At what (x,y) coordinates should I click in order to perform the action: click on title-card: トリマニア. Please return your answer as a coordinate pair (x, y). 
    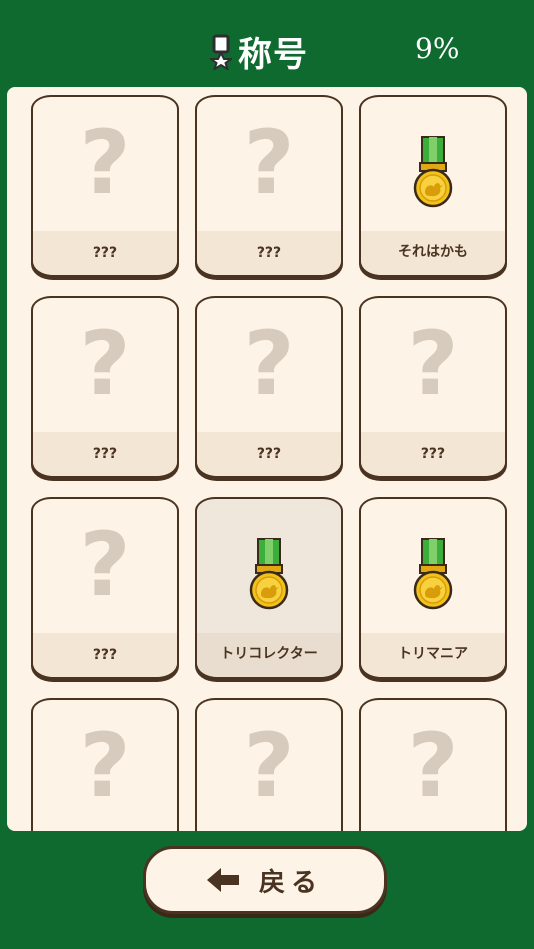
    Looking at the image, I should click on (433, 588).